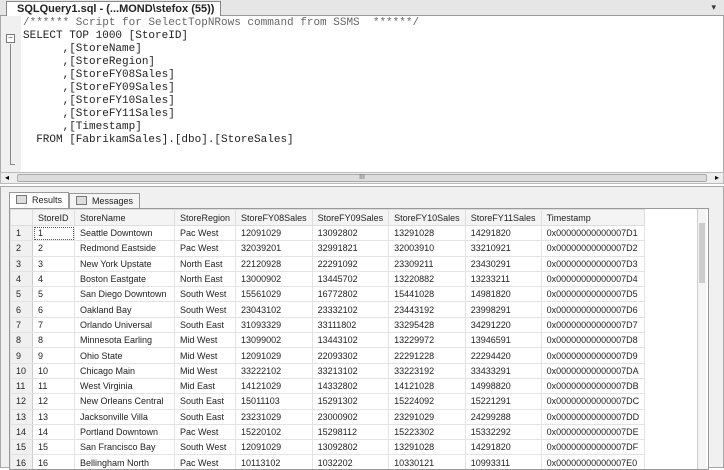 This screenshot has width=724, height=470. Describe the element at coordinates (427, 263) in the screenshot. I see `cell: 23309211` at that location.